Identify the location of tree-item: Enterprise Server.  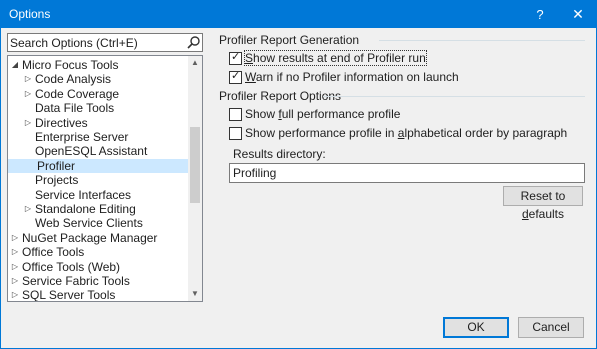
(98, 137).